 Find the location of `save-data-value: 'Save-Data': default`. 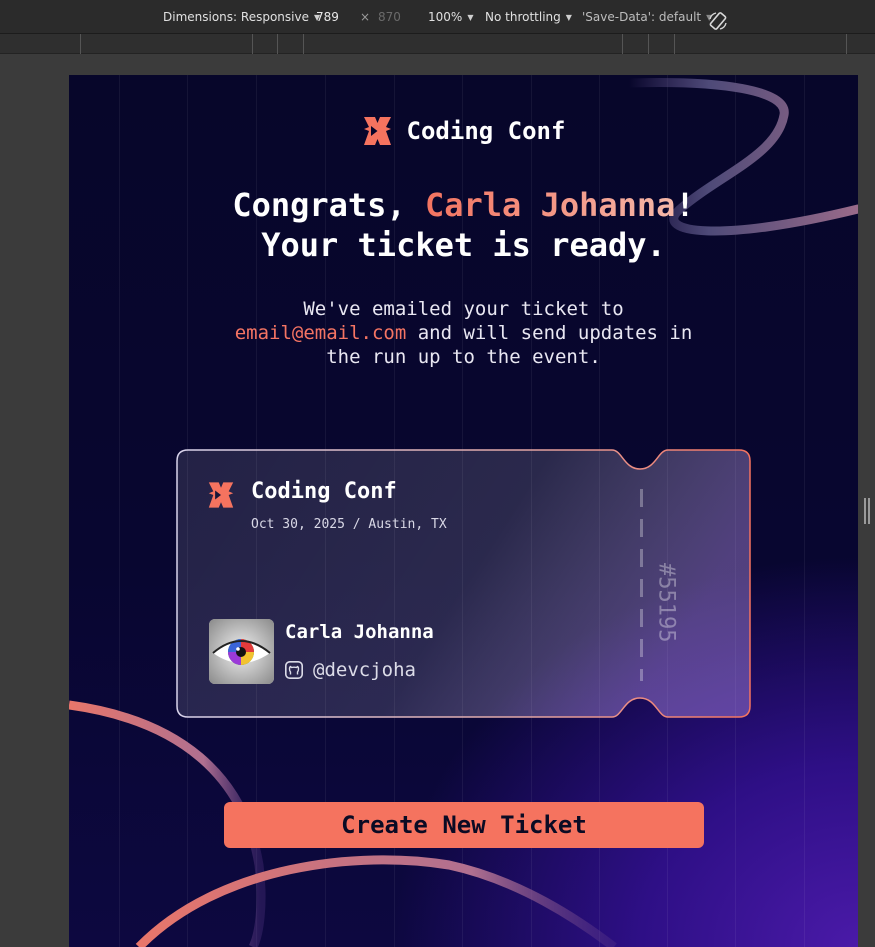

save-data-value: 'Save-Data': default is located at coordinates (642, 17).